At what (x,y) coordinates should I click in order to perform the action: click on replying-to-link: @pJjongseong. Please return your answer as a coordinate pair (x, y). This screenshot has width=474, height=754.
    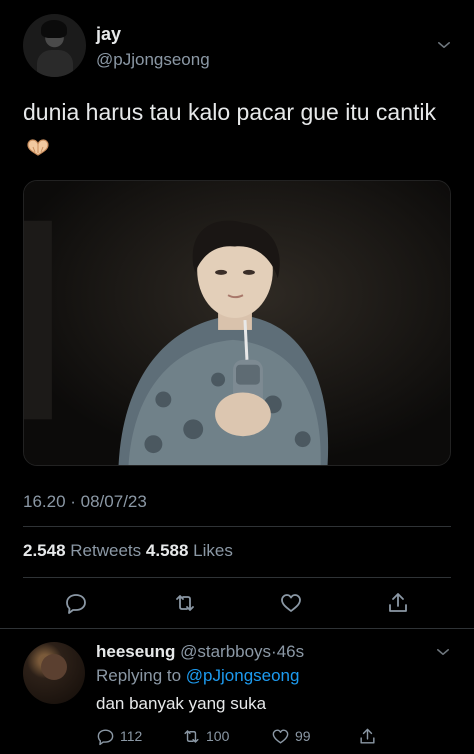
    Looking at the image, I should click on (243, 675).